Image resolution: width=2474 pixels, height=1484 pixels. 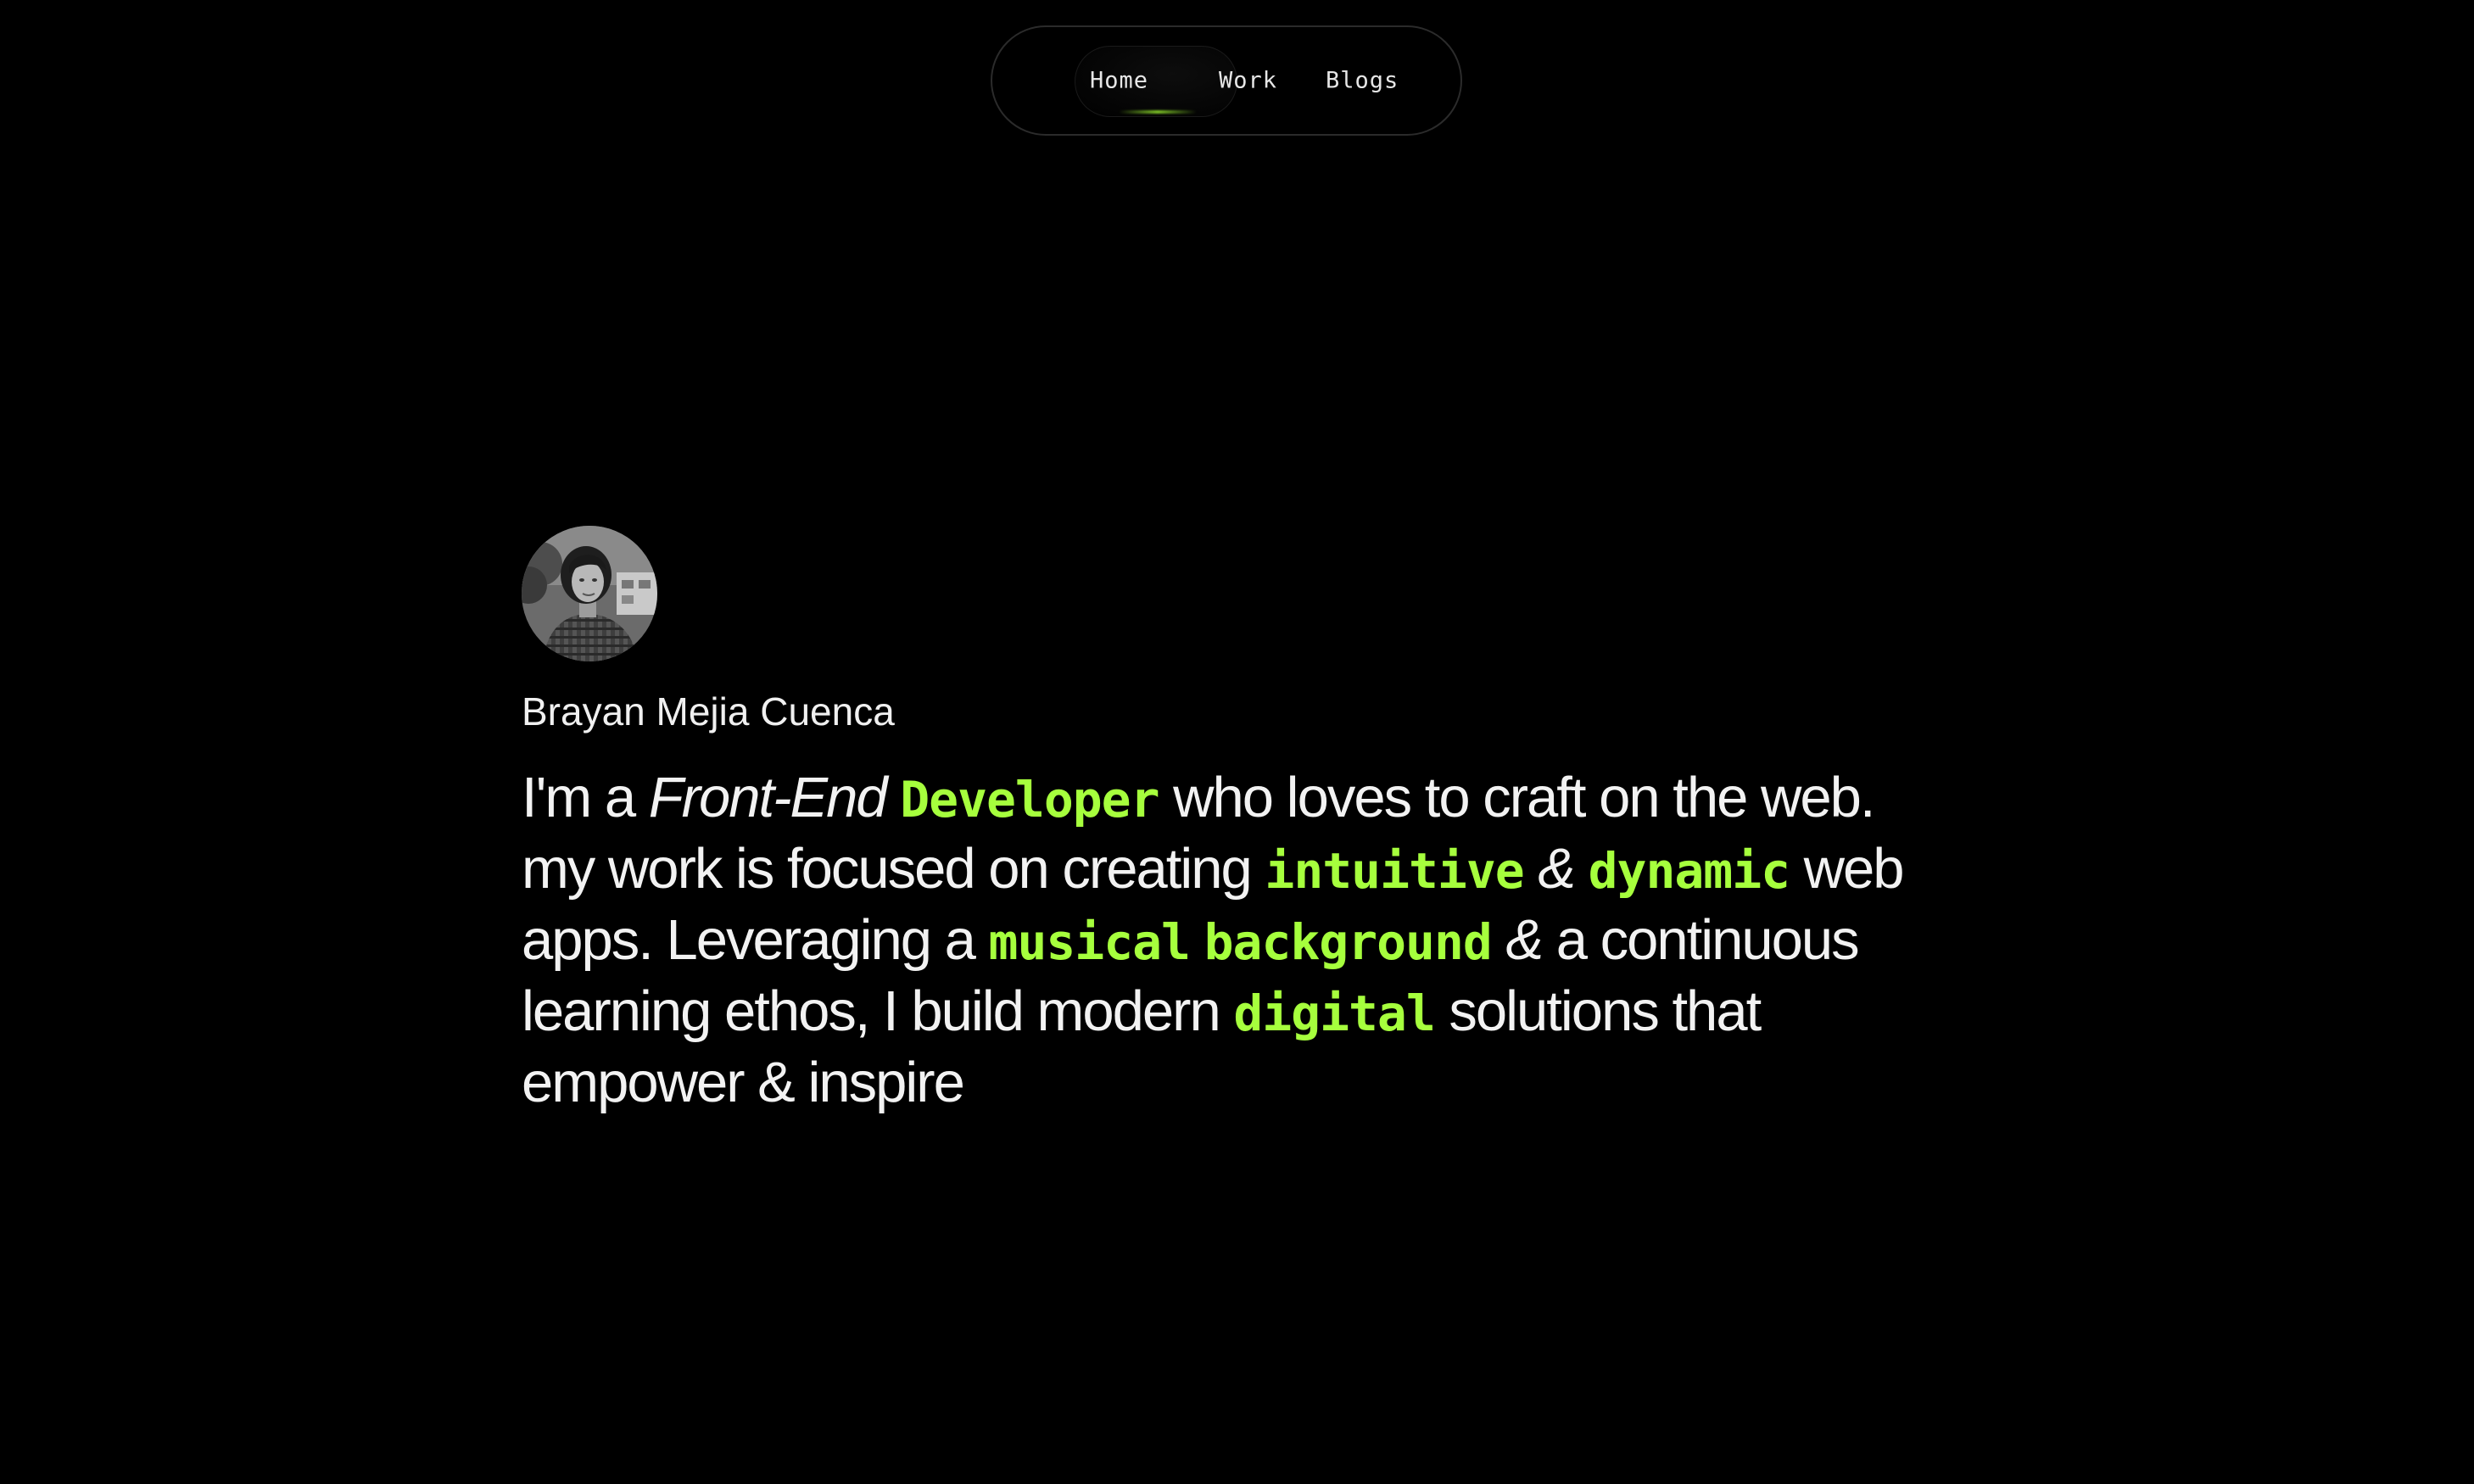 I want to click on avatar-portrait-image, so click(x=589, y=593).